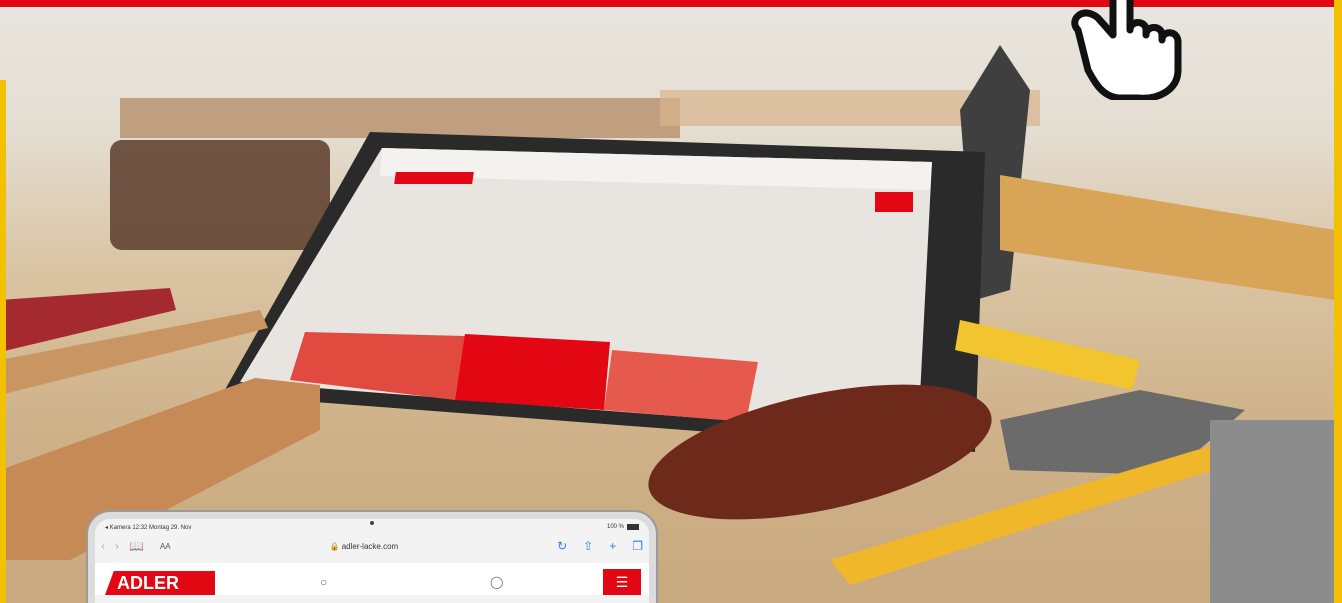 The image size is (1342, 603). What do you see at coordinates (615, 527) in the screenshot?
I see `battery-percent: 100 %` at bounding box center [615, 527].